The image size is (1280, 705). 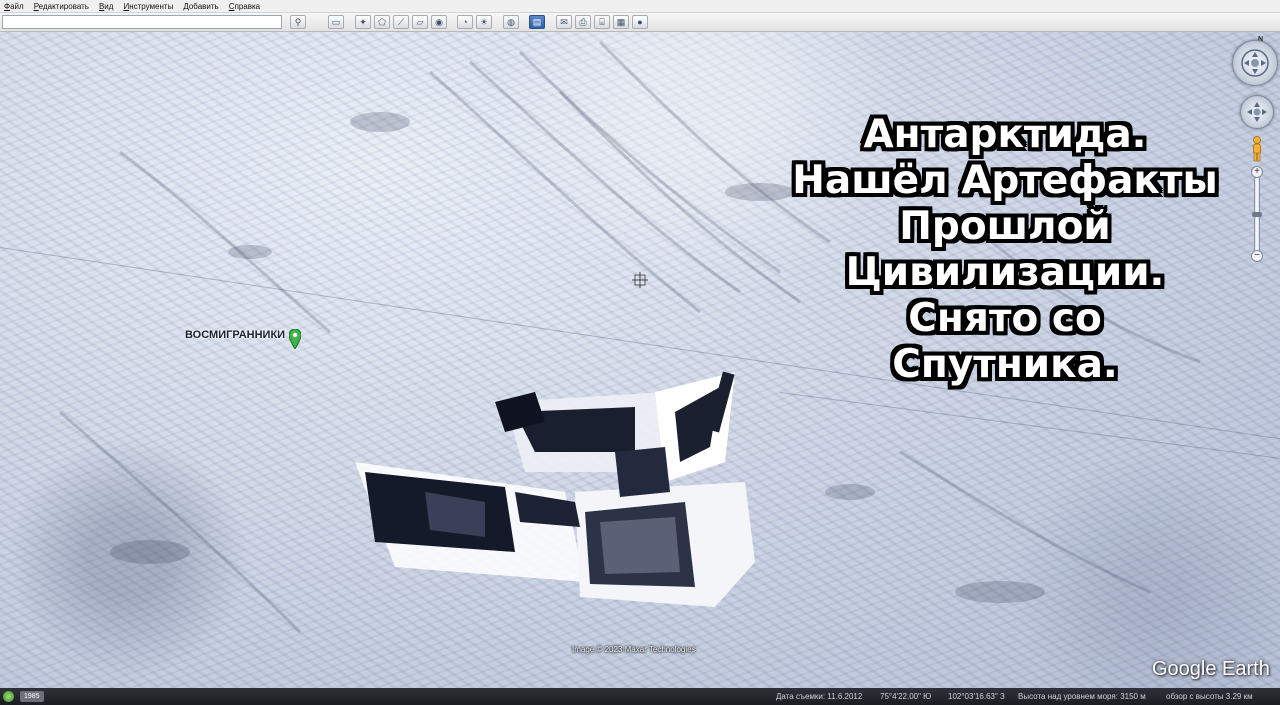 What do you see at coordinates (295, 339) in the screenshot?
I see `map-pin-icon` at bounding box center [295, 339].